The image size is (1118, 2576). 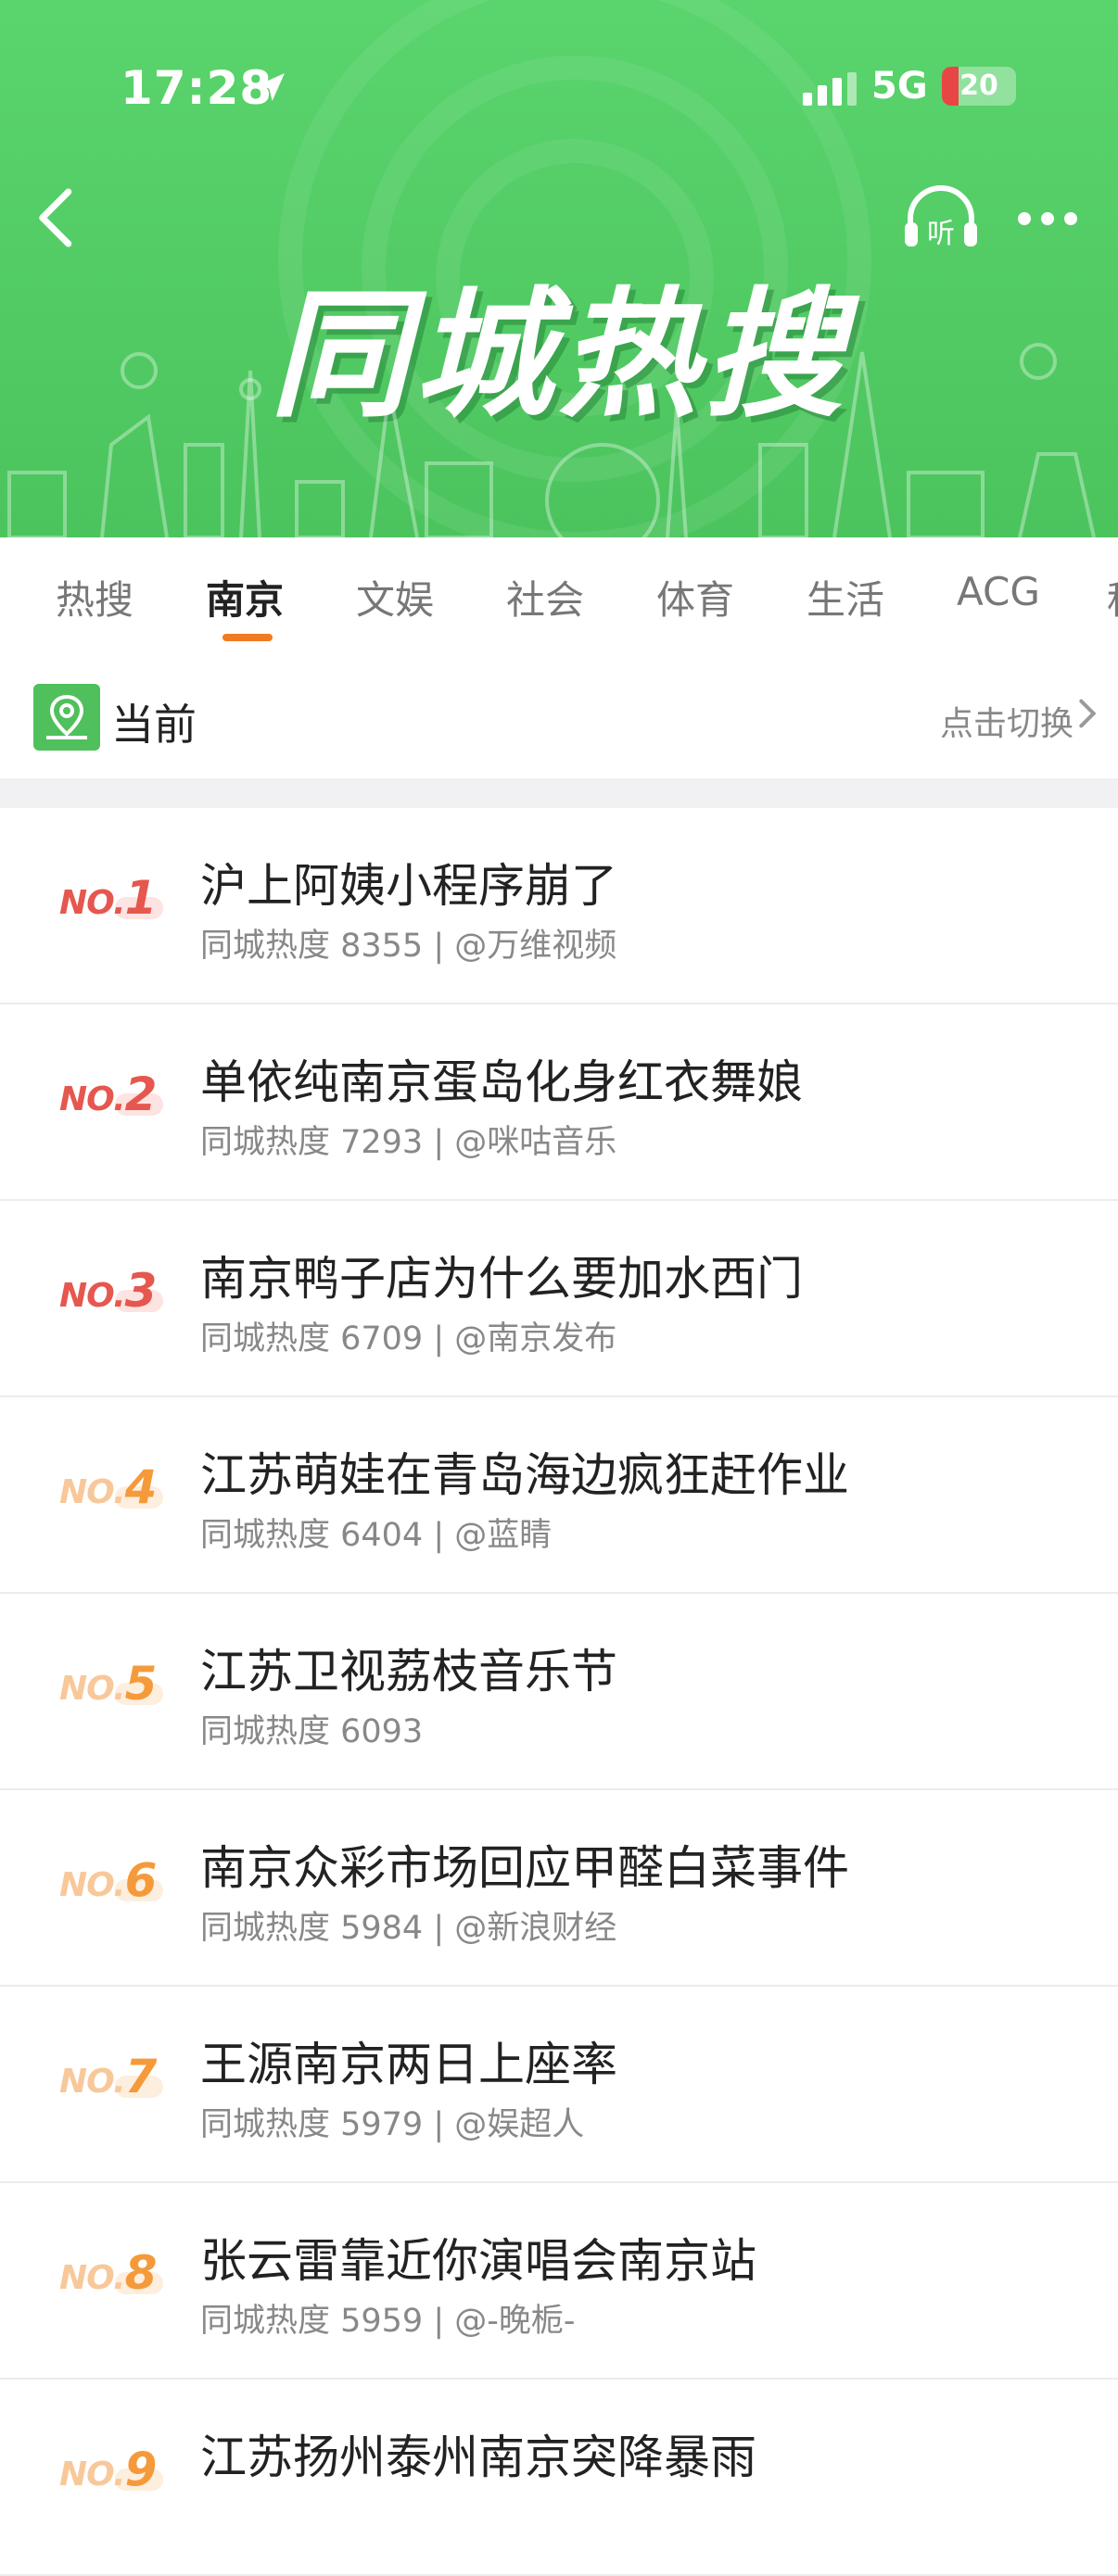 What do you see at coordinates (245, 597) in the screenshot?
I see `tab-nanjing: 南京` at bounding box center [245, 597].